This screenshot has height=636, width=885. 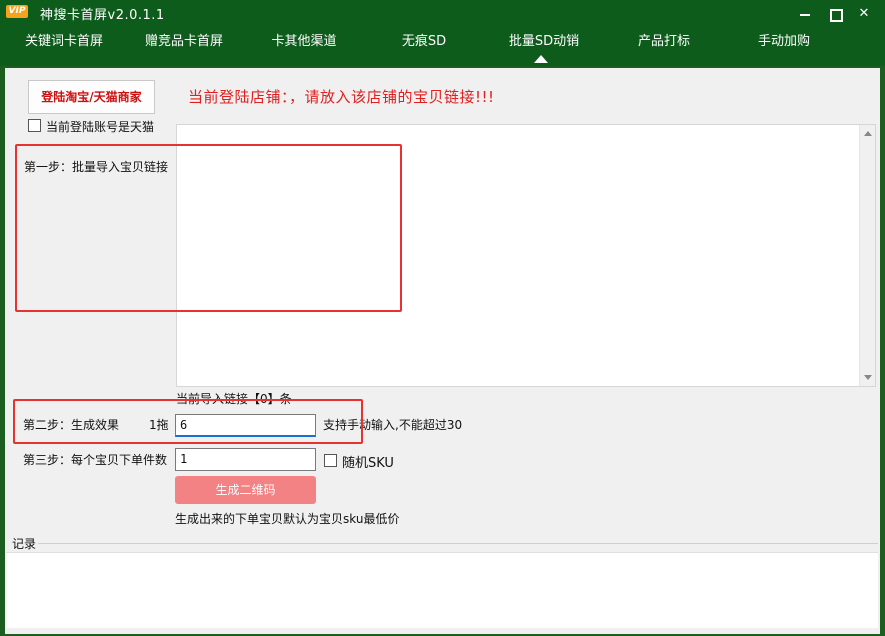 What do you see at coordinates (188, 421) in the screenshot?
I see `step2-highlight-box` at bounding box center [188, 421].